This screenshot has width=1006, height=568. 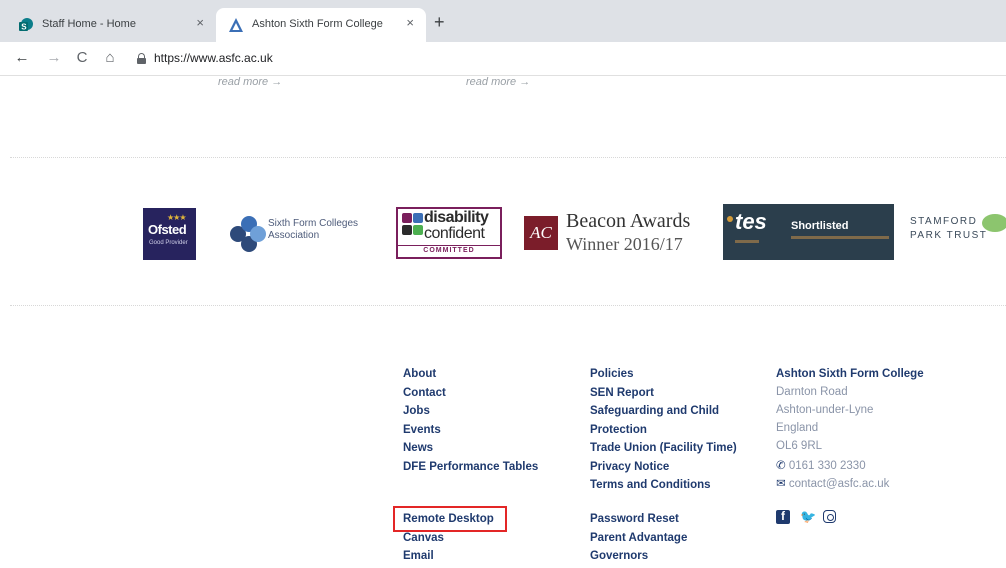 I want to click on footer-link-contact: Contact, so click(x=424, y=393).